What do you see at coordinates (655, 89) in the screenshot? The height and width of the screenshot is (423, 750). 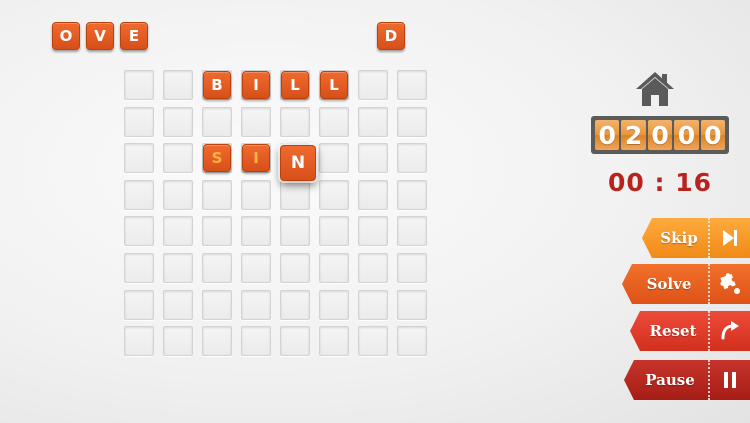 I see `home-icon` at bounding box center [655, 89].